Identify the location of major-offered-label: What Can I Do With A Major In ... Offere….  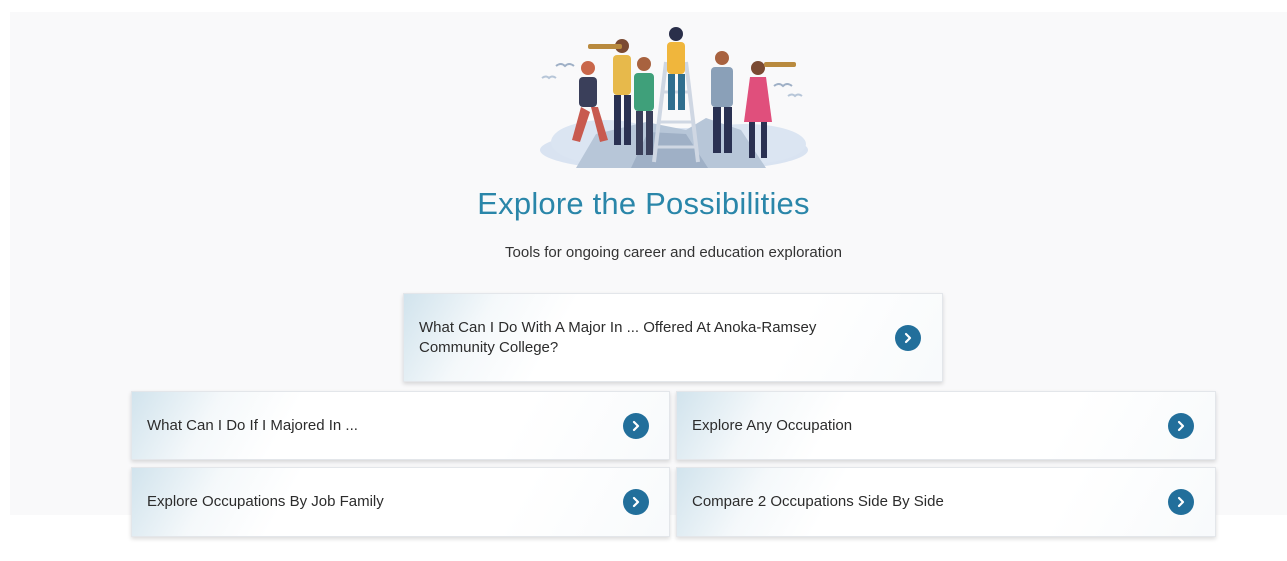
(618, 337).